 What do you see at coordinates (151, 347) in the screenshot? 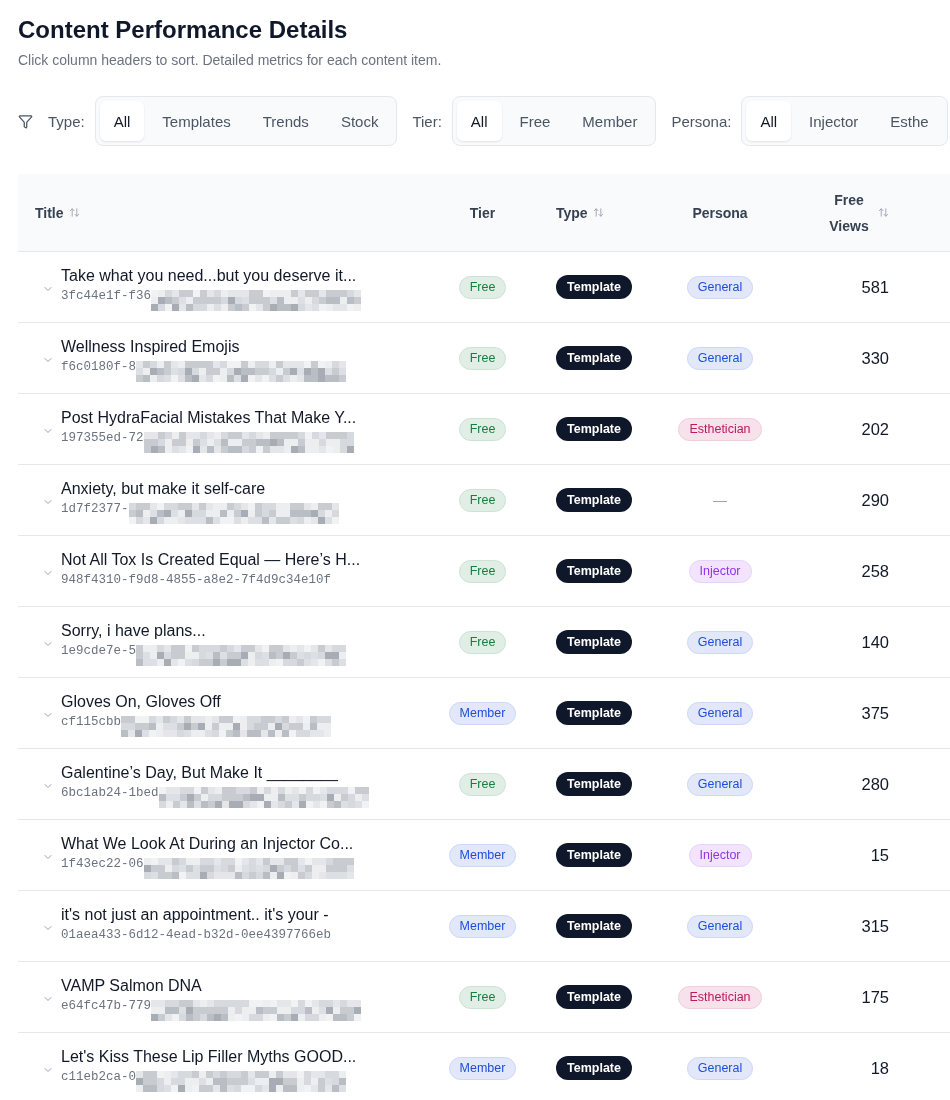
I see `content-title: Wellness Inspired Emojis` at bounding box center [151, 347].